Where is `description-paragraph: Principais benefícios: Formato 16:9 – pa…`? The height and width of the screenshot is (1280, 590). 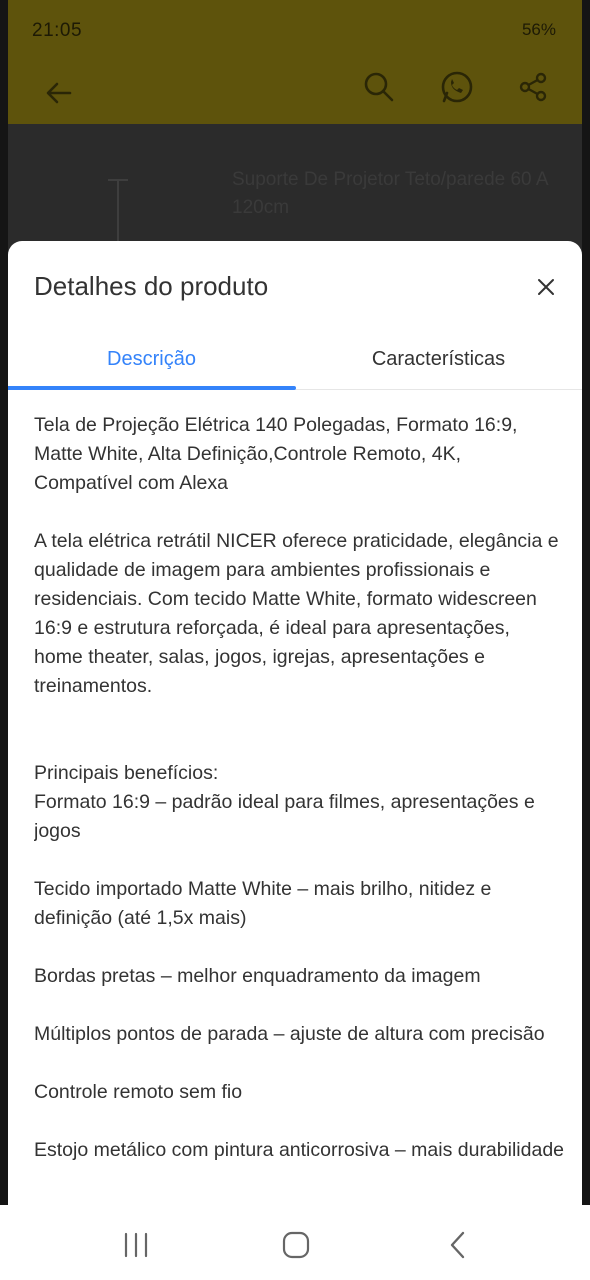
description-paragraph: Principais benefícios: Formato 16:9 – pa… is located at coordinates (284, 802).